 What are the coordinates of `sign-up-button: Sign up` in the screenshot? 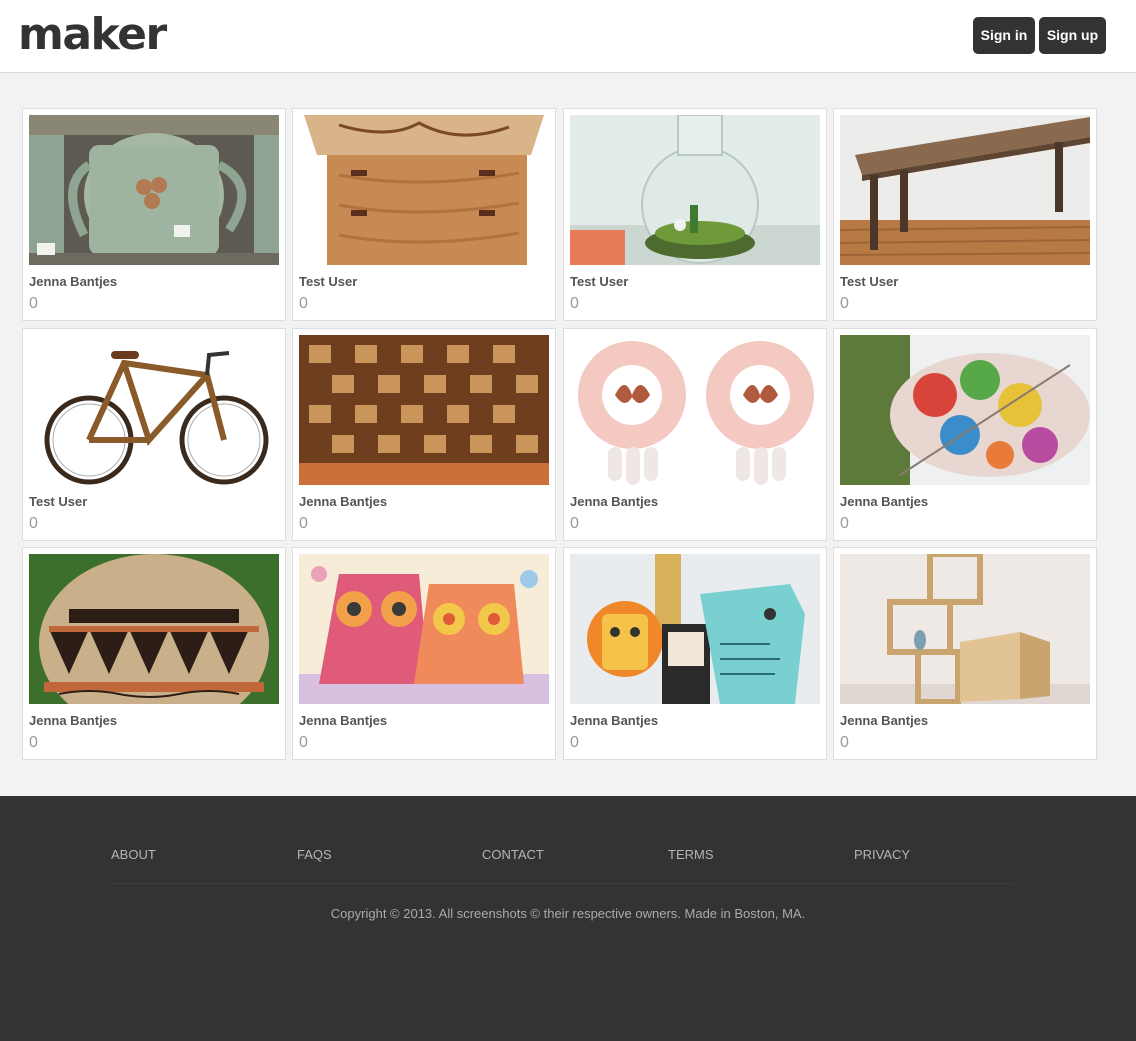 It's located at (1072, 35).